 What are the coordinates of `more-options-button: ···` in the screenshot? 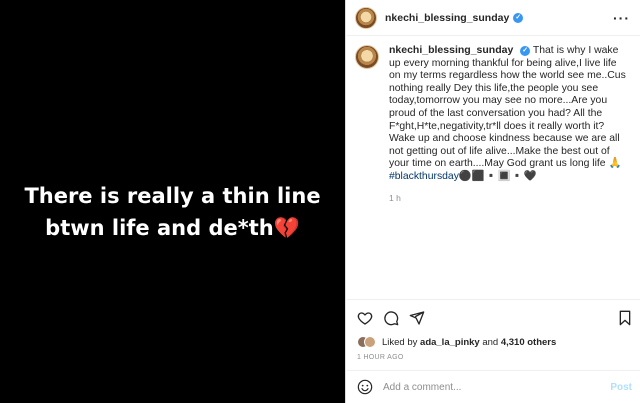 It's located at (621, 18).